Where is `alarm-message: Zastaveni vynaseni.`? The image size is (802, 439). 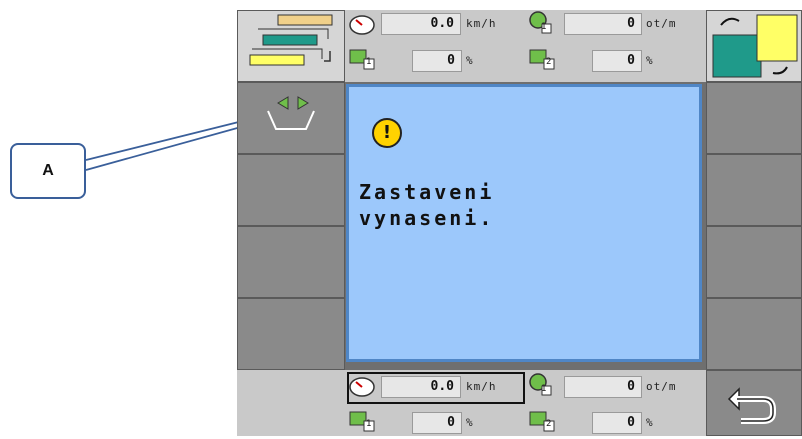 alarm-message: Zastaveni vynaseni. is located at coordinates (427, 205).